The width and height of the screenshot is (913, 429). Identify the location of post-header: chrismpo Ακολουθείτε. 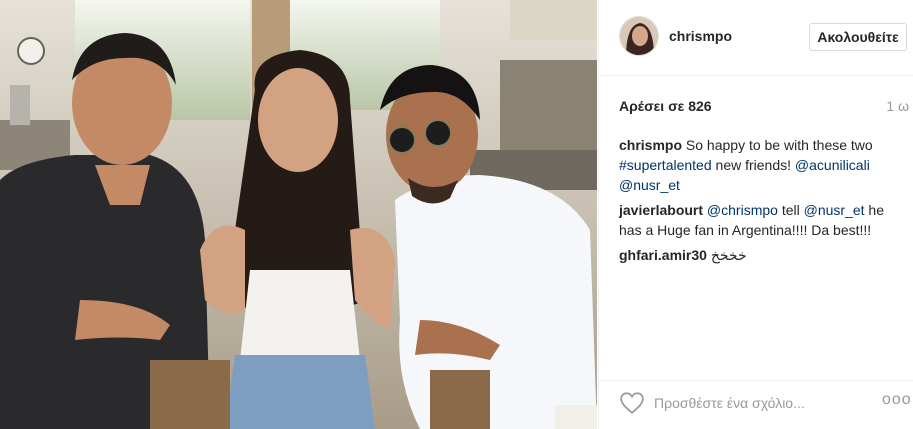
(756, 38).